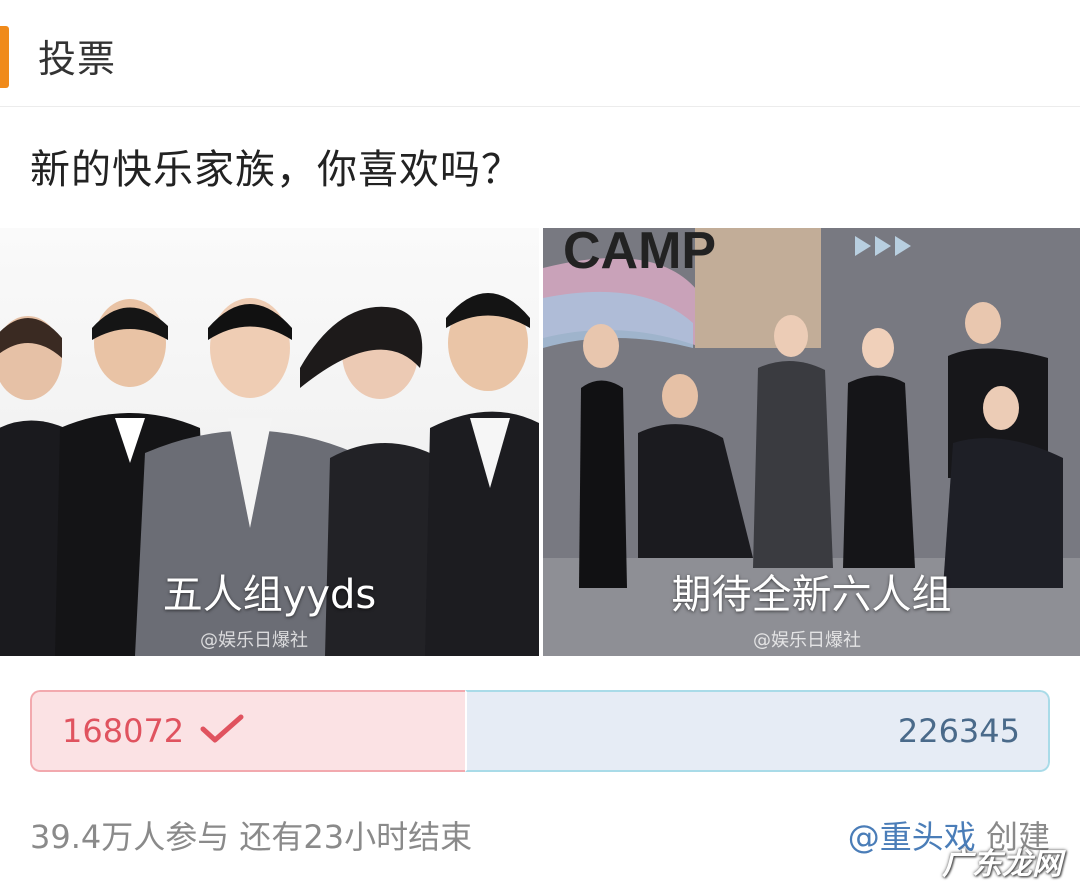  Describe the element at coordinates (77, 59) in the screenshot. I see `header-title: 投票` at that location.